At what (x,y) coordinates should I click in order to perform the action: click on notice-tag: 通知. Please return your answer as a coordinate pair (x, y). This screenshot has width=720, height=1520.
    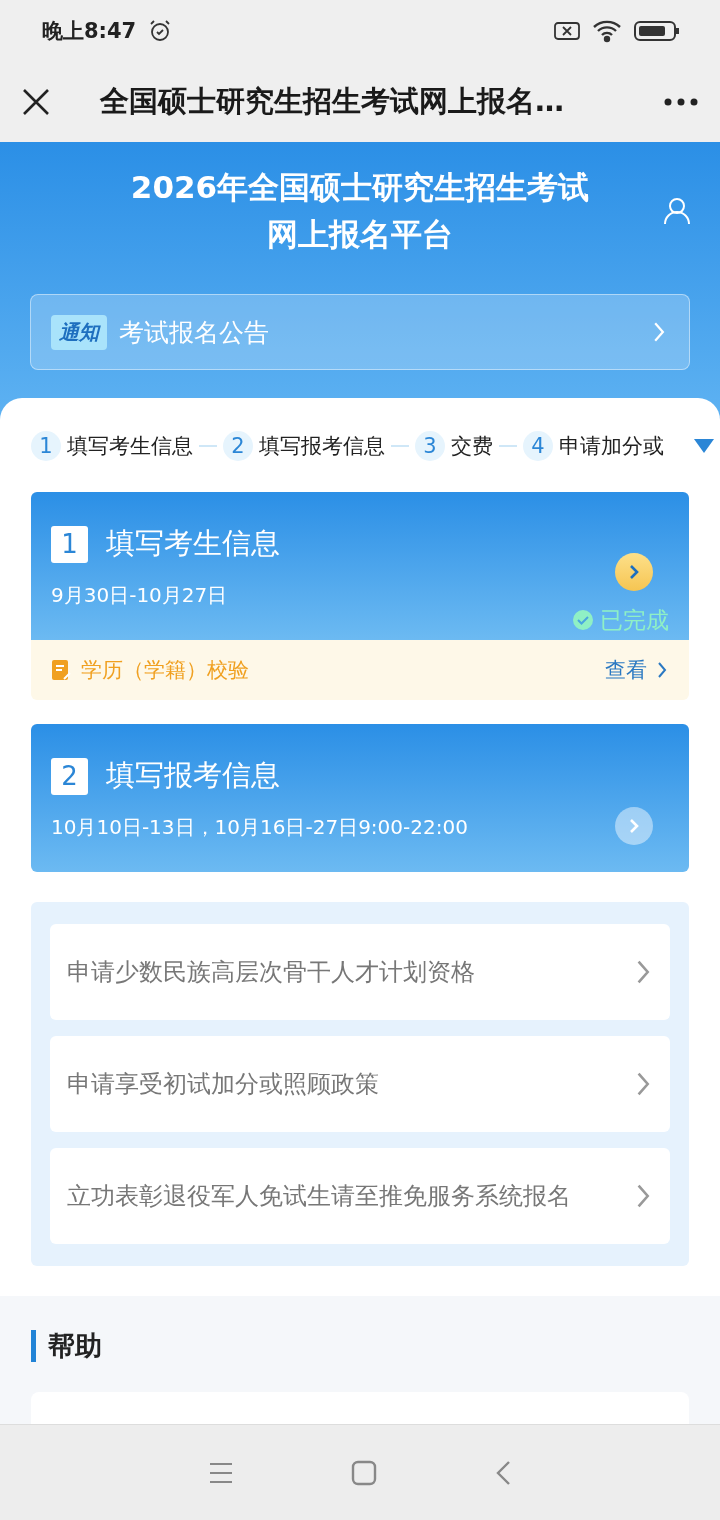
    Looking at the image, I should click on (79, 332).